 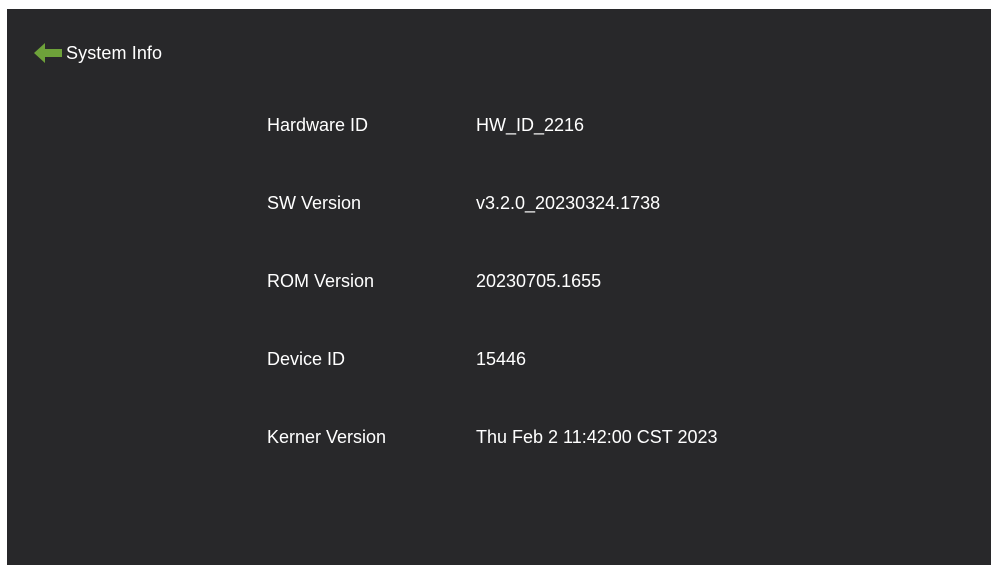 I want to click on back-button: System Info, so click(x=97, y=53).